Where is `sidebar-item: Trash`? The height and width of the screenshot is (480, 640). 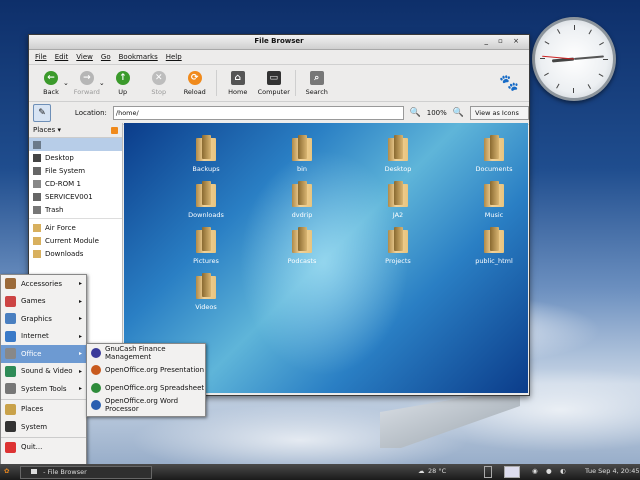
sidebar-item: Trash is located at coordinates (75, 209).